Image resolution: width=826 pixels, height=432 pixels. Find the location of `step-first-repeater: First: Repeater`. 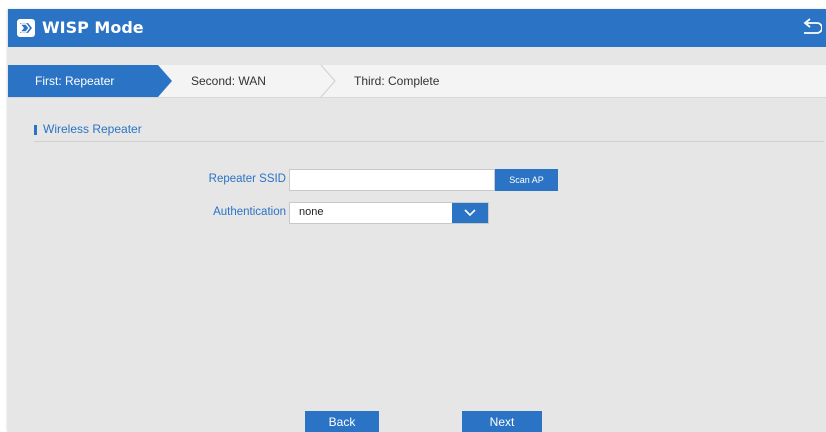

step-first-repeater: First: Repeater is located at coordinates (74, 81).